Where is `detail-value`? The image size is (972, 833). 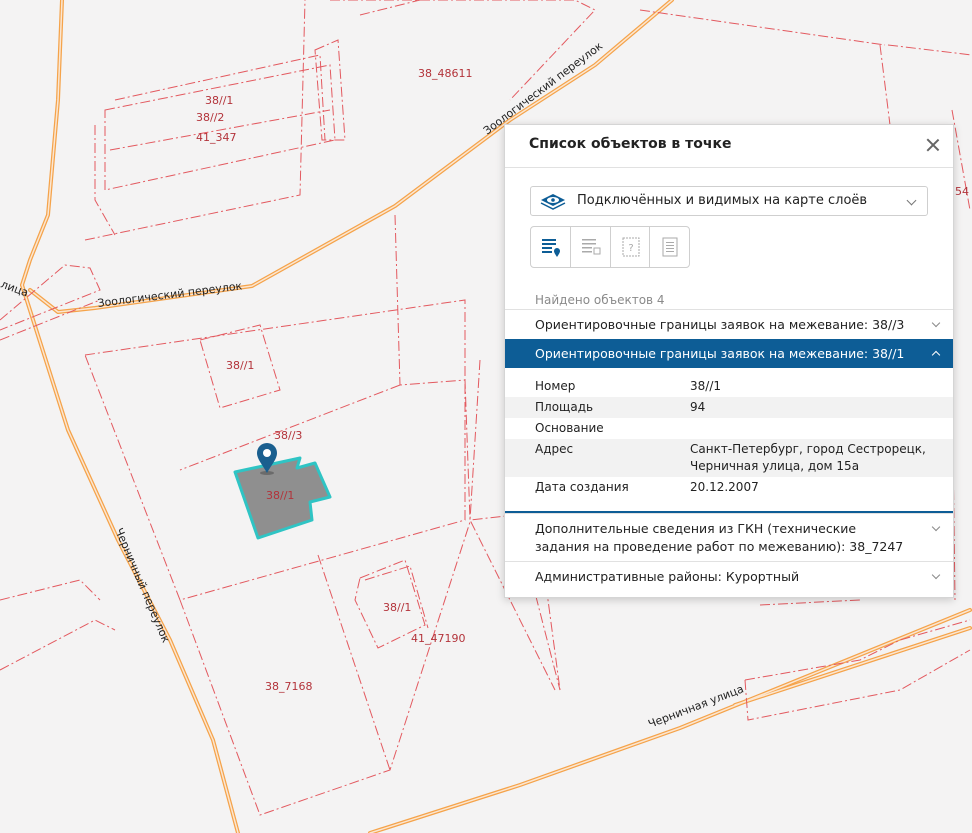 detail-value is located at coordinates (821, 428).